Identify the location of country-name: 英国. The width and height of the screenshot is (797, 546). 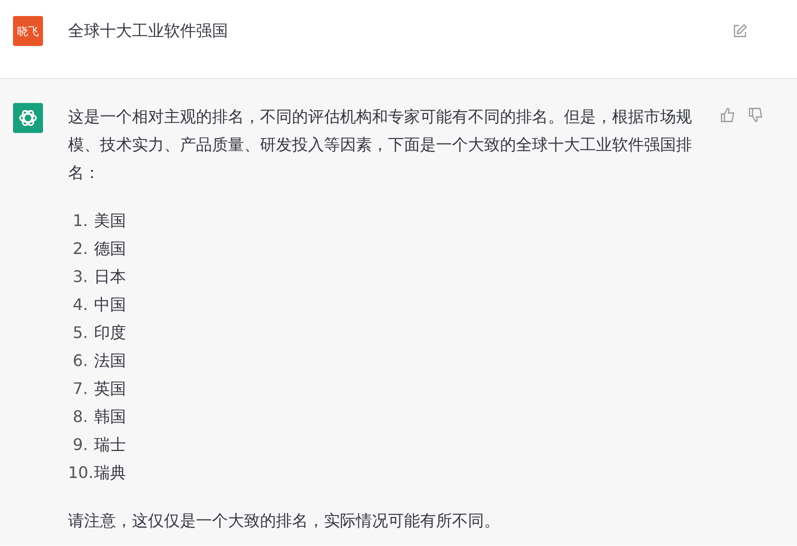
(110, 389).